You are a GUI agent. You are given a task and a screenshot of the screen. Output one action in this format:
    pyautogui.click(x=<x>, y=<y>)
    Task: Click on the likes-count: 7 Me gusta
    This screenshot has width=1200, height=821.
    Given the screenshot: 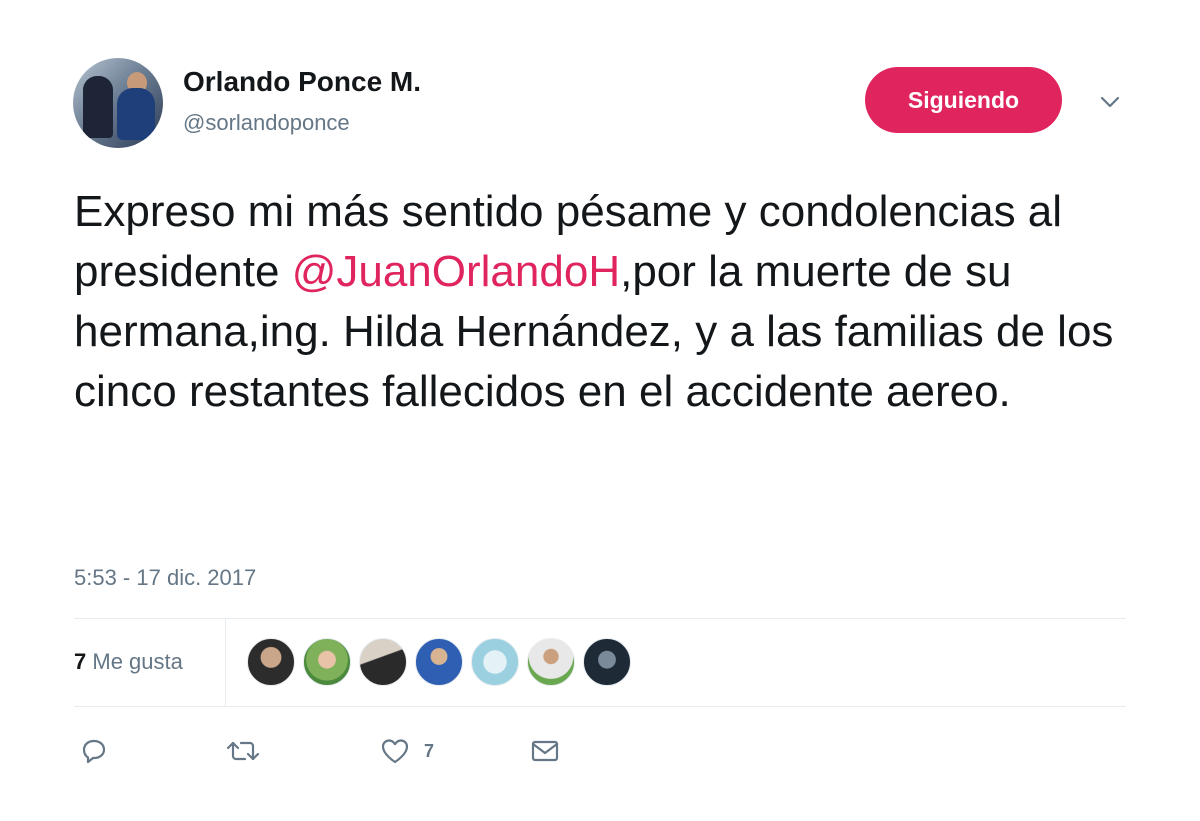 What is the action you would take?
    pyautogui.click(x=128, y=662)
    